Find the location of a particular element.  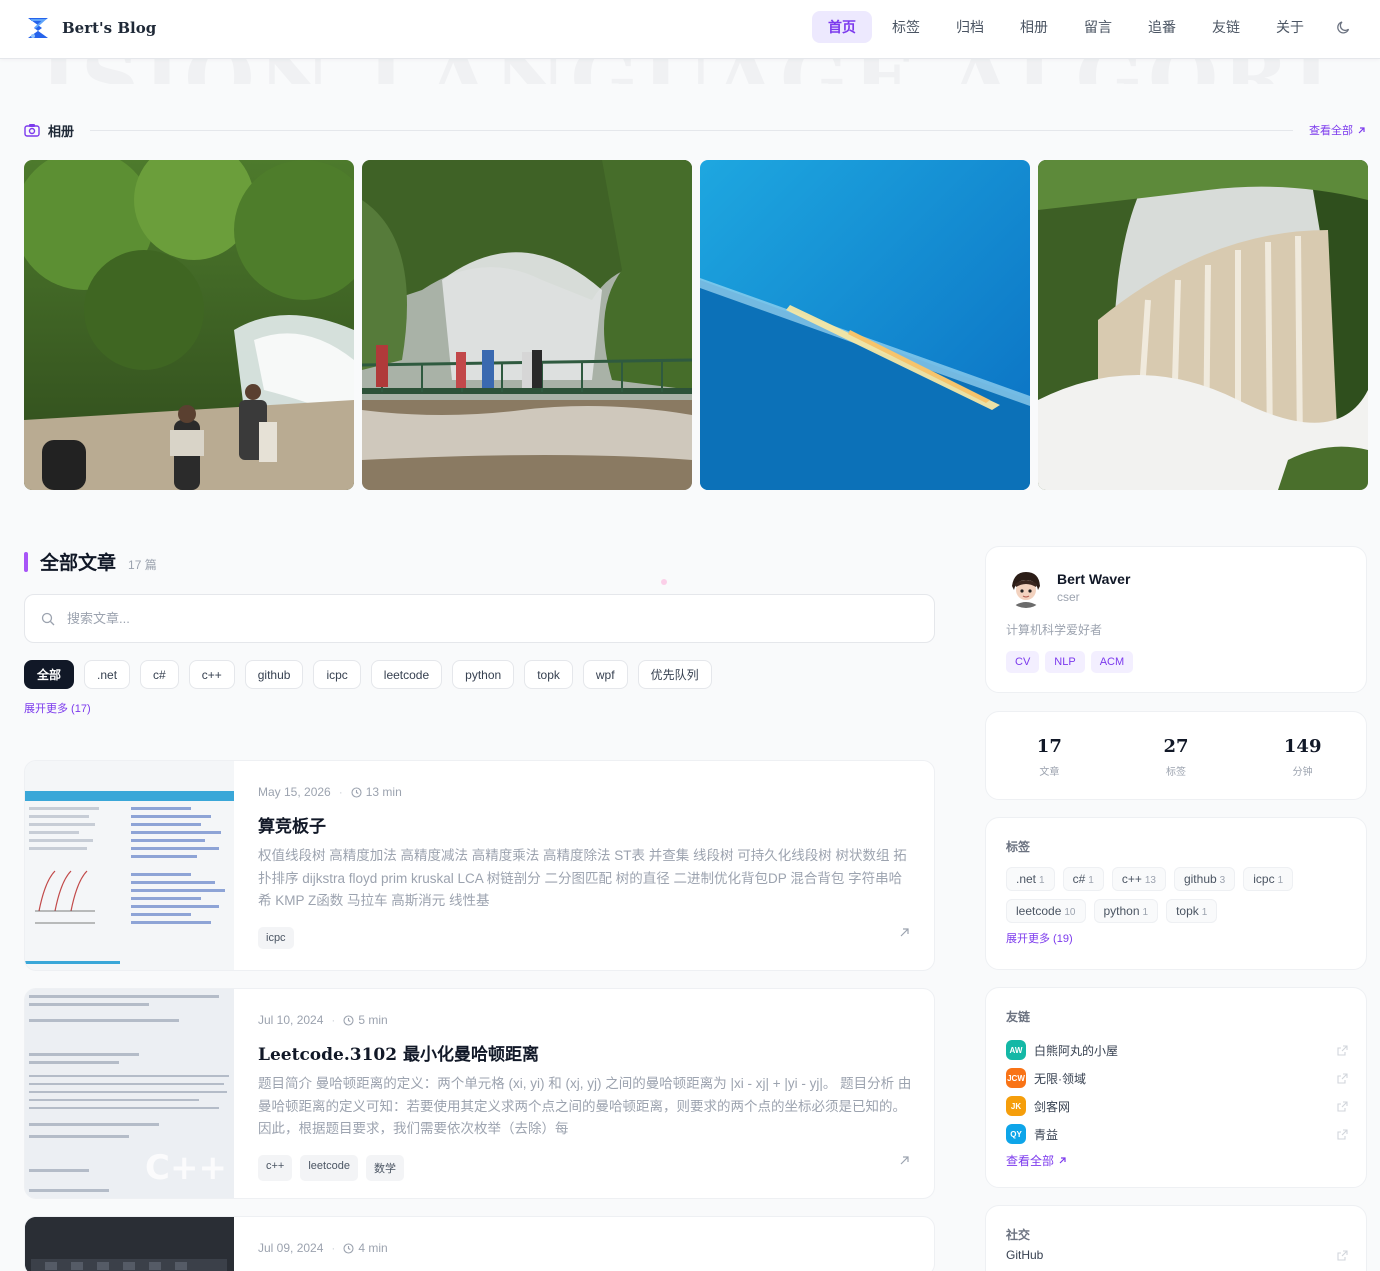

thumb-watermark: C++ is located at coordinates (186, 1168).